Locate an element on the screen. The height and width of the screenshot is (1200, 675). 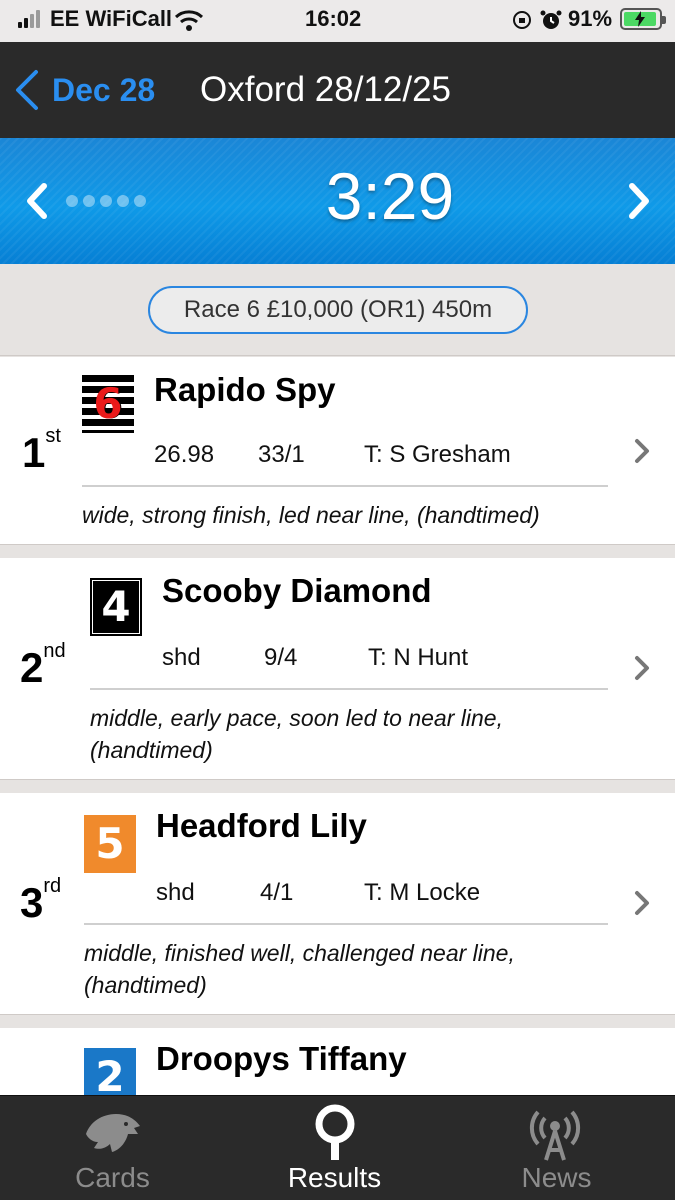
carrier-label: EE WiFiCall is located at coordinates (111, 18).